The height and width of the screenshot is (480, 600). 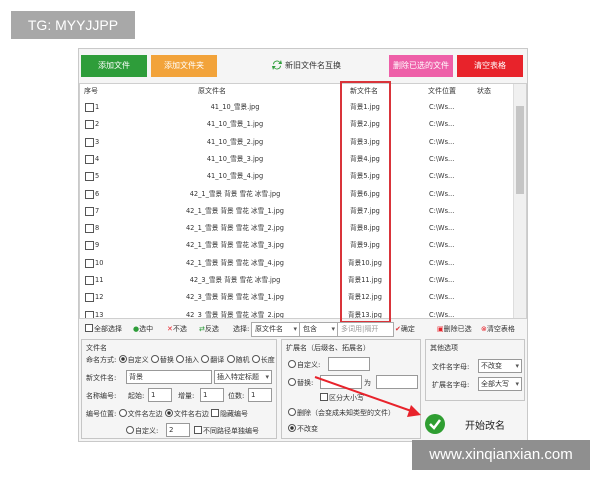 I want to click on site-watermark: www.xinqianxian.com, so click(x=501, y=455).